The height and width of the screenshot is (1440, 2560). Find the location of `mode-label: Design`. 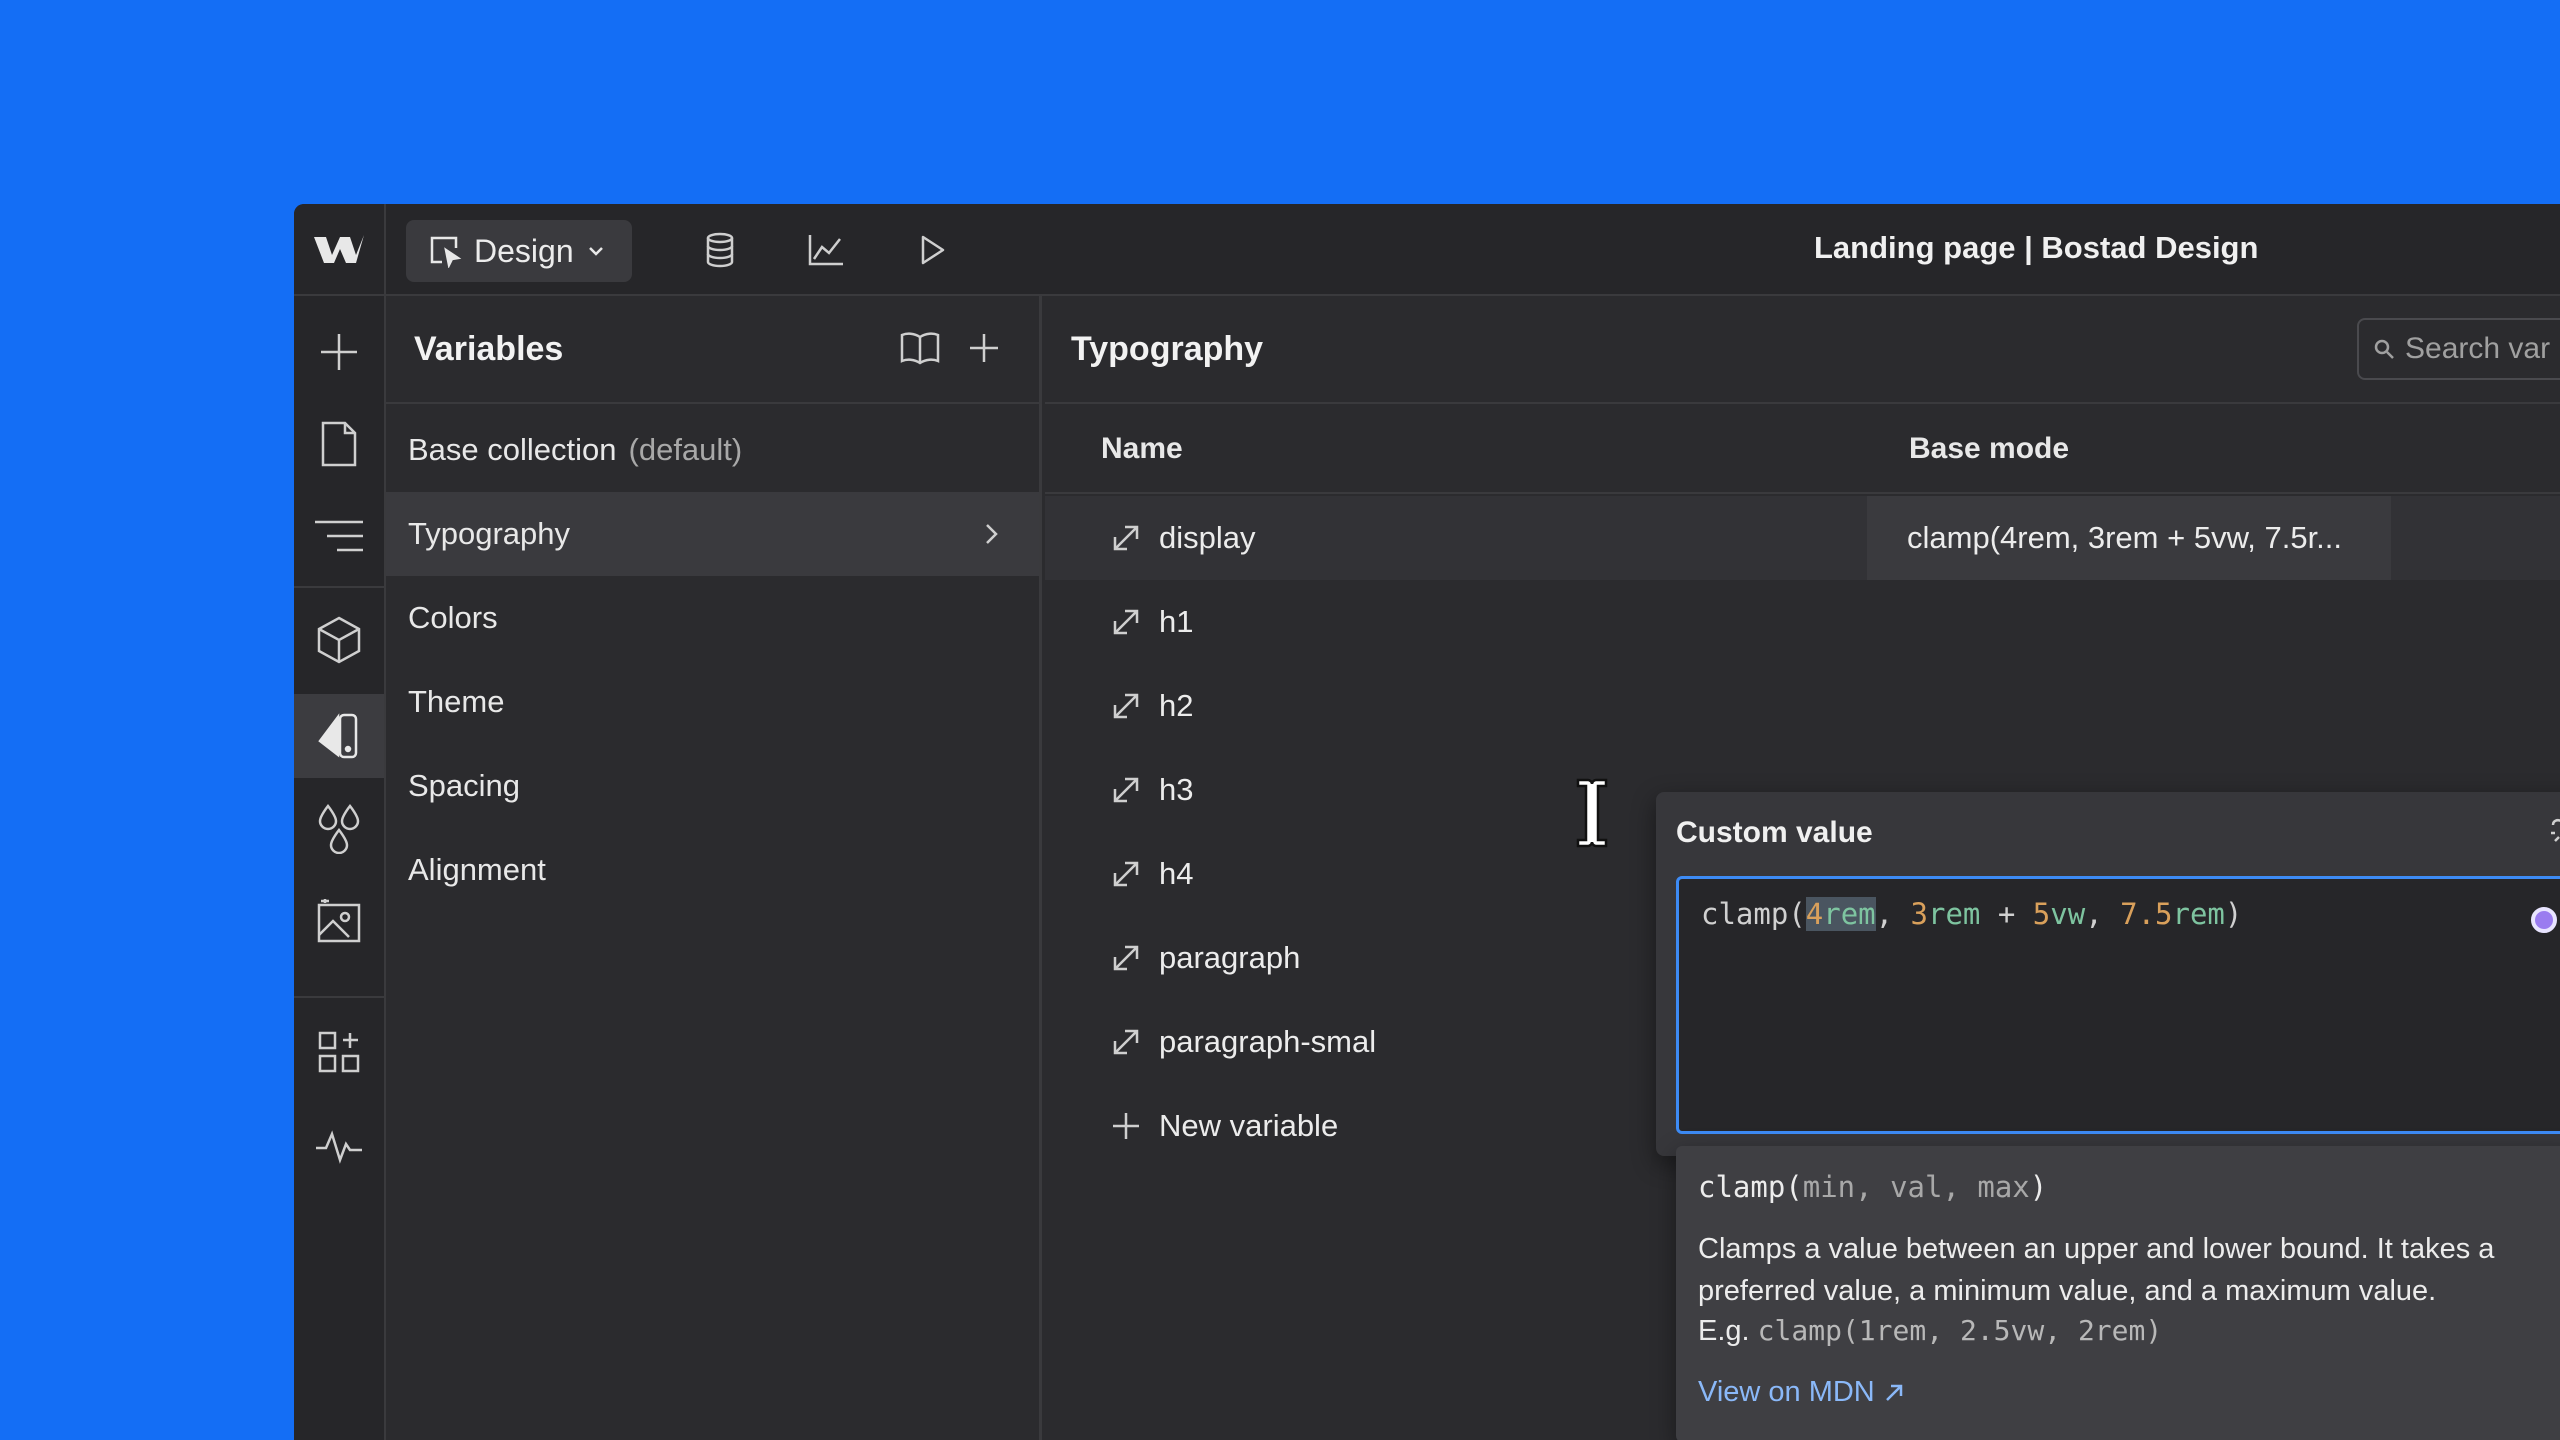

mode-label: Design is located at coordinates (524, 250).